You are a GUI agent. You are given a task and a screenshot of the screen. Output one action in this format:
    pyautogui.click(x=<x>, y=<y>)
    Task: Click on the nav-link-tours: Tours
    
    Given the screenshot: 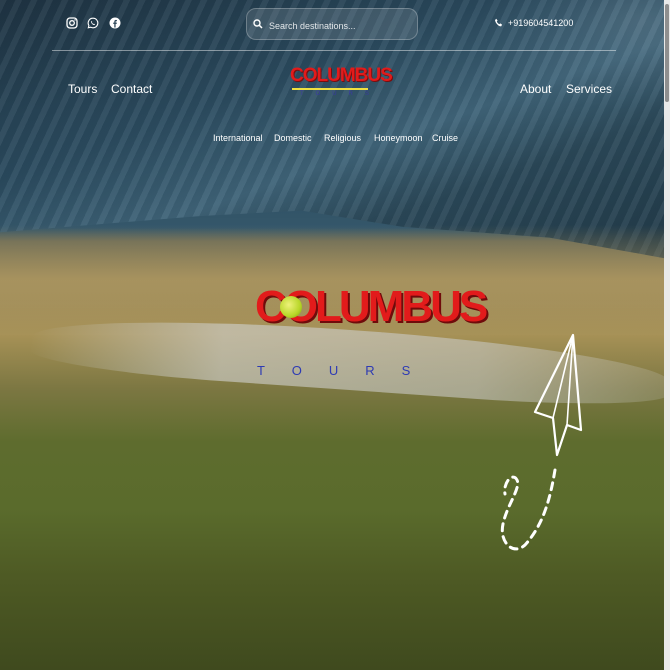 What is the action you would take?
    pyautogui.click(x=82, y=89)
    